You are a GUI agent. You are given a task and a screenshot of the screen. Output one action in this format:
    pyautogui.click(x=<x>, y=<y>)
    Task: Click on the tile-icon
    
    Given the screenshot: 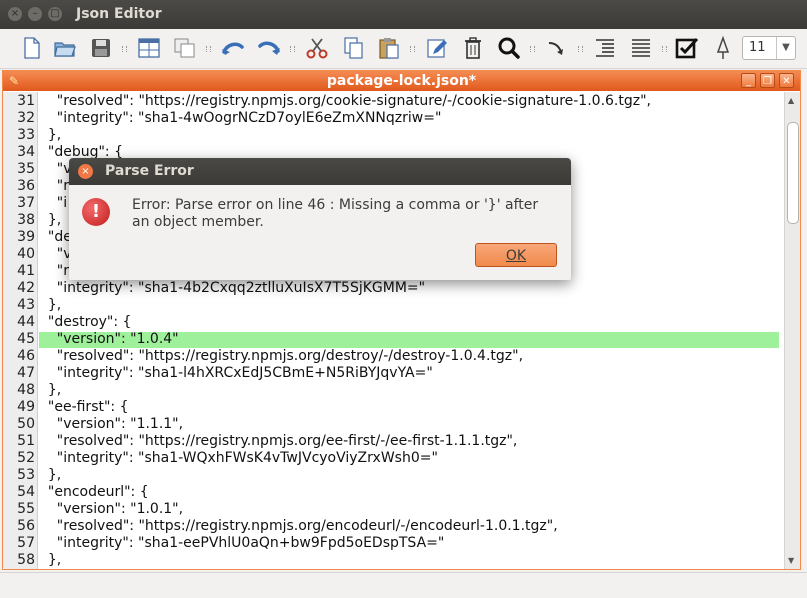 What is the action you would take?
    pyautogui.click(x=149, y=48)
    